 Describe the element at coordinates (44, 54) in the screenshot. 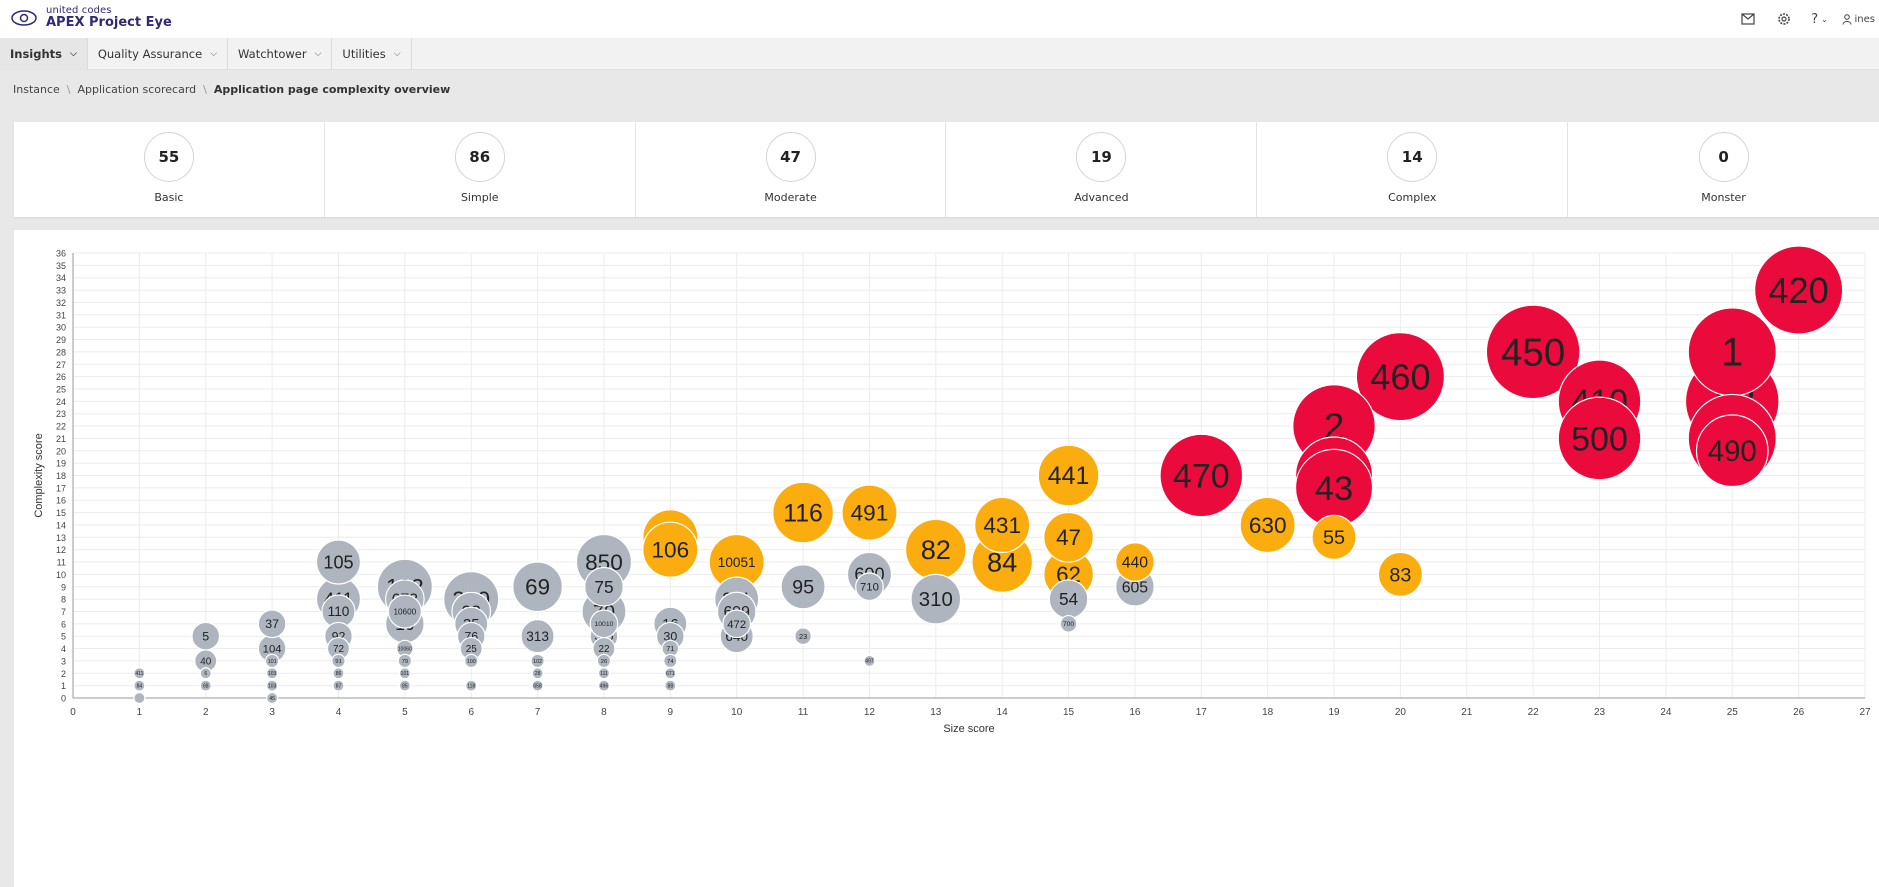

I see `nav-tab-insights: Insights ⌵` at that location.